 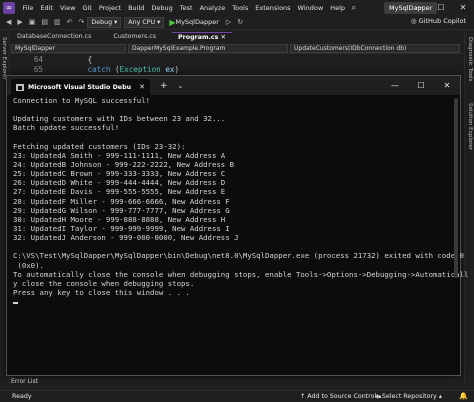 I want to click on search-icon: ⌕, so click(x=354, y=8).